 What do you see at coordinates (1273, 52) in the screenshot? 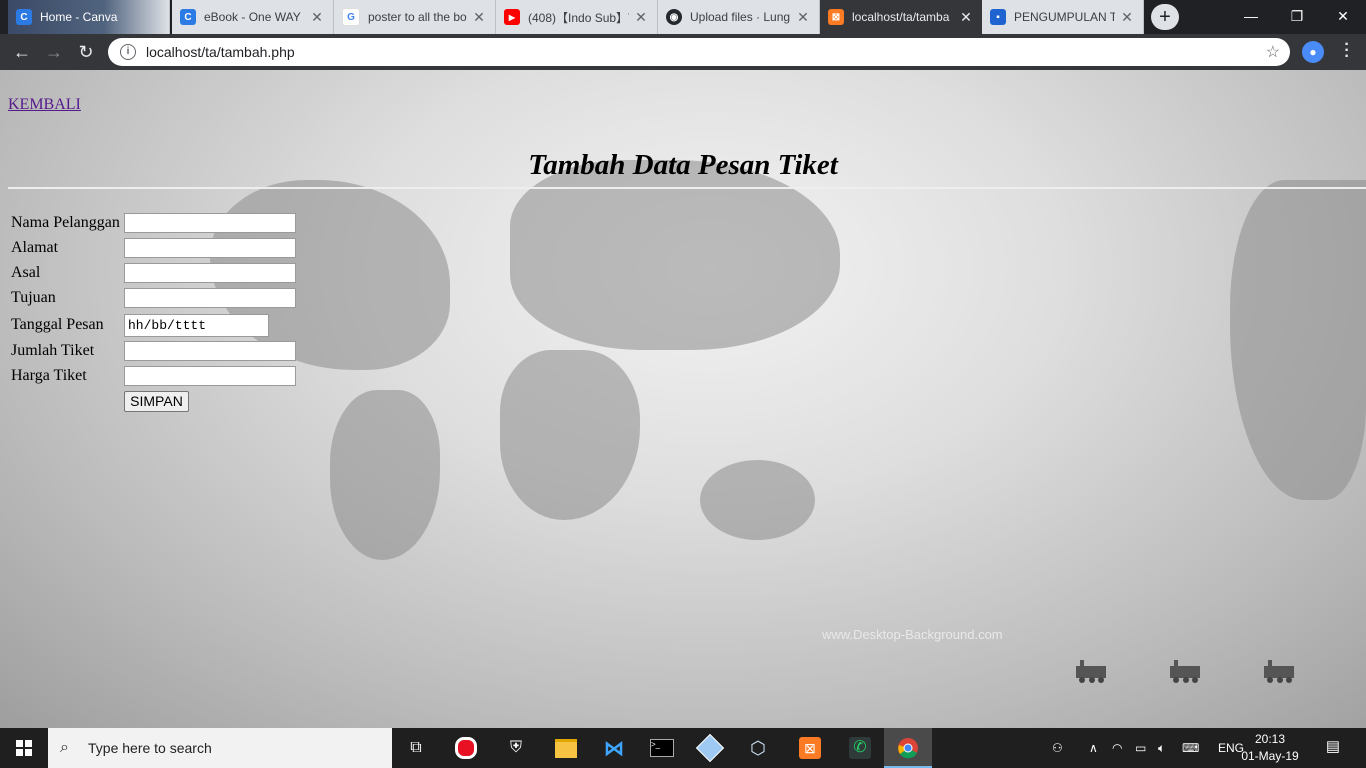
I see `bookmark-star-icon: ☆` at bounding box center [1273, 52].